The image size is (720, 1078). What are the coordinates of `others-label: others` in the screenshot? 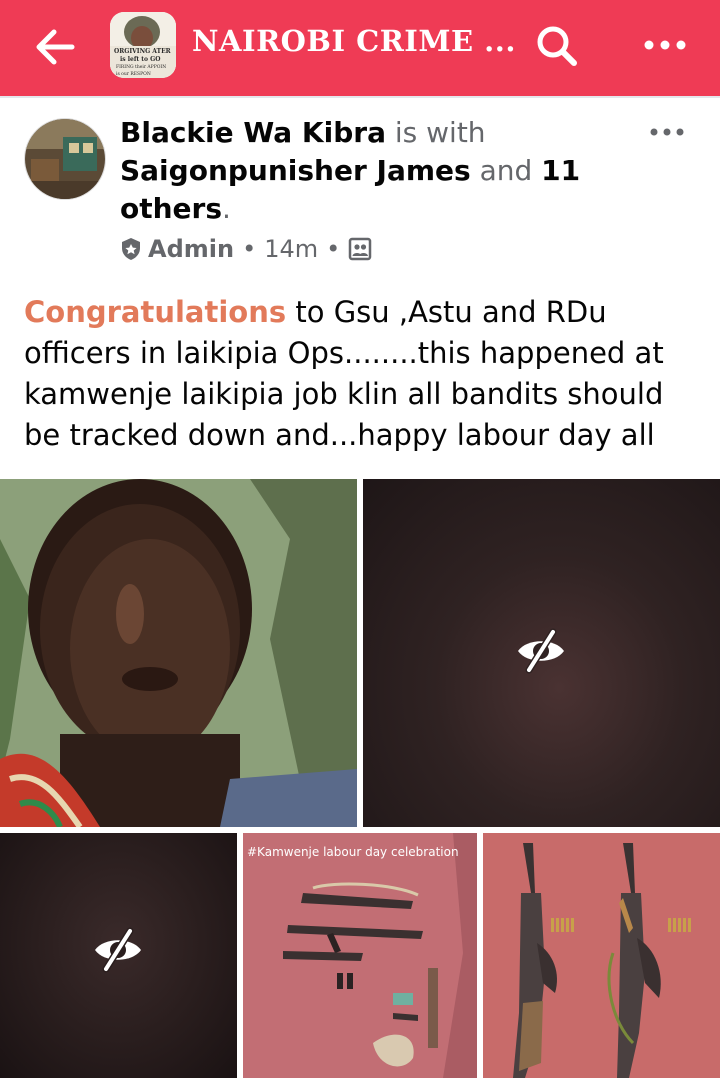 It's located at (171, 208).